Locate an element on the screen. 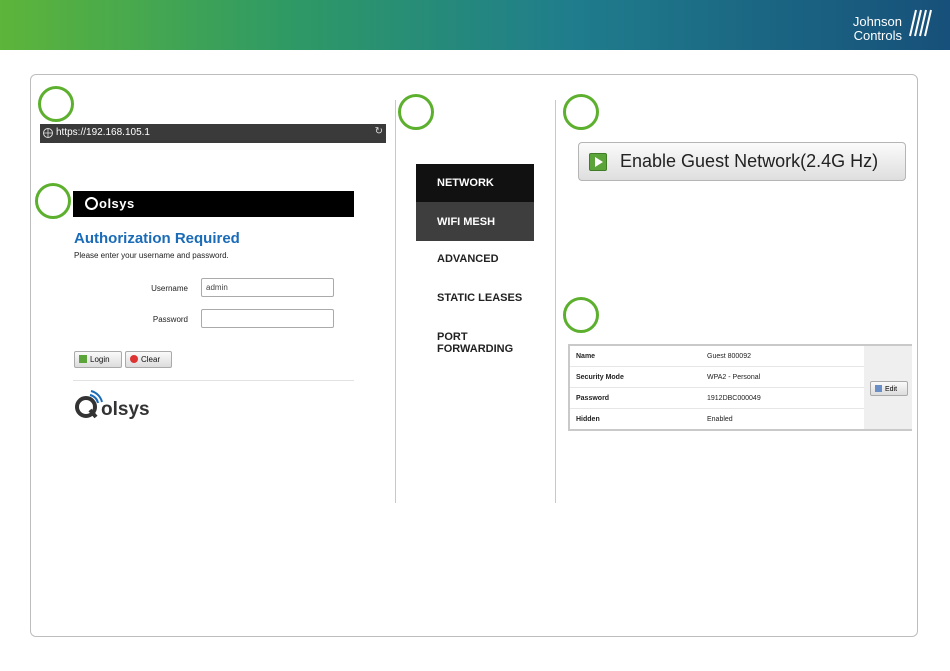 This screenshot has width=950, height=671. table-row: Security Mode WPA2 - Personal is located at coordinates (717, 377).